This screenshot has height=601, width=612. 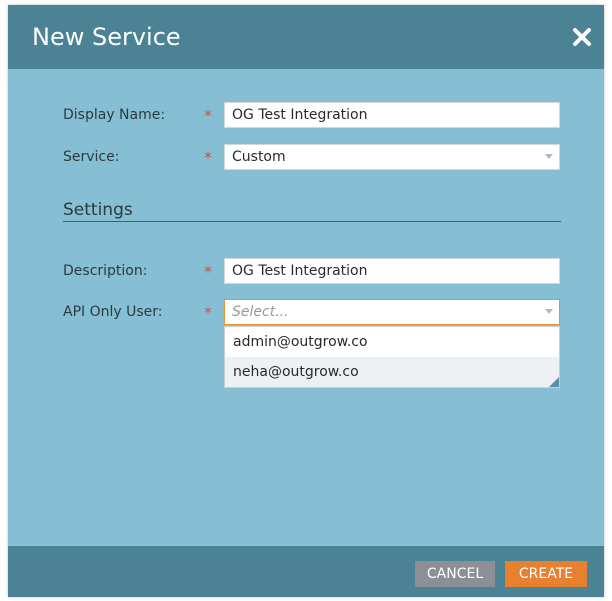 I want to click on api-only-user-required-mark: *, so click(x=208, y=312).